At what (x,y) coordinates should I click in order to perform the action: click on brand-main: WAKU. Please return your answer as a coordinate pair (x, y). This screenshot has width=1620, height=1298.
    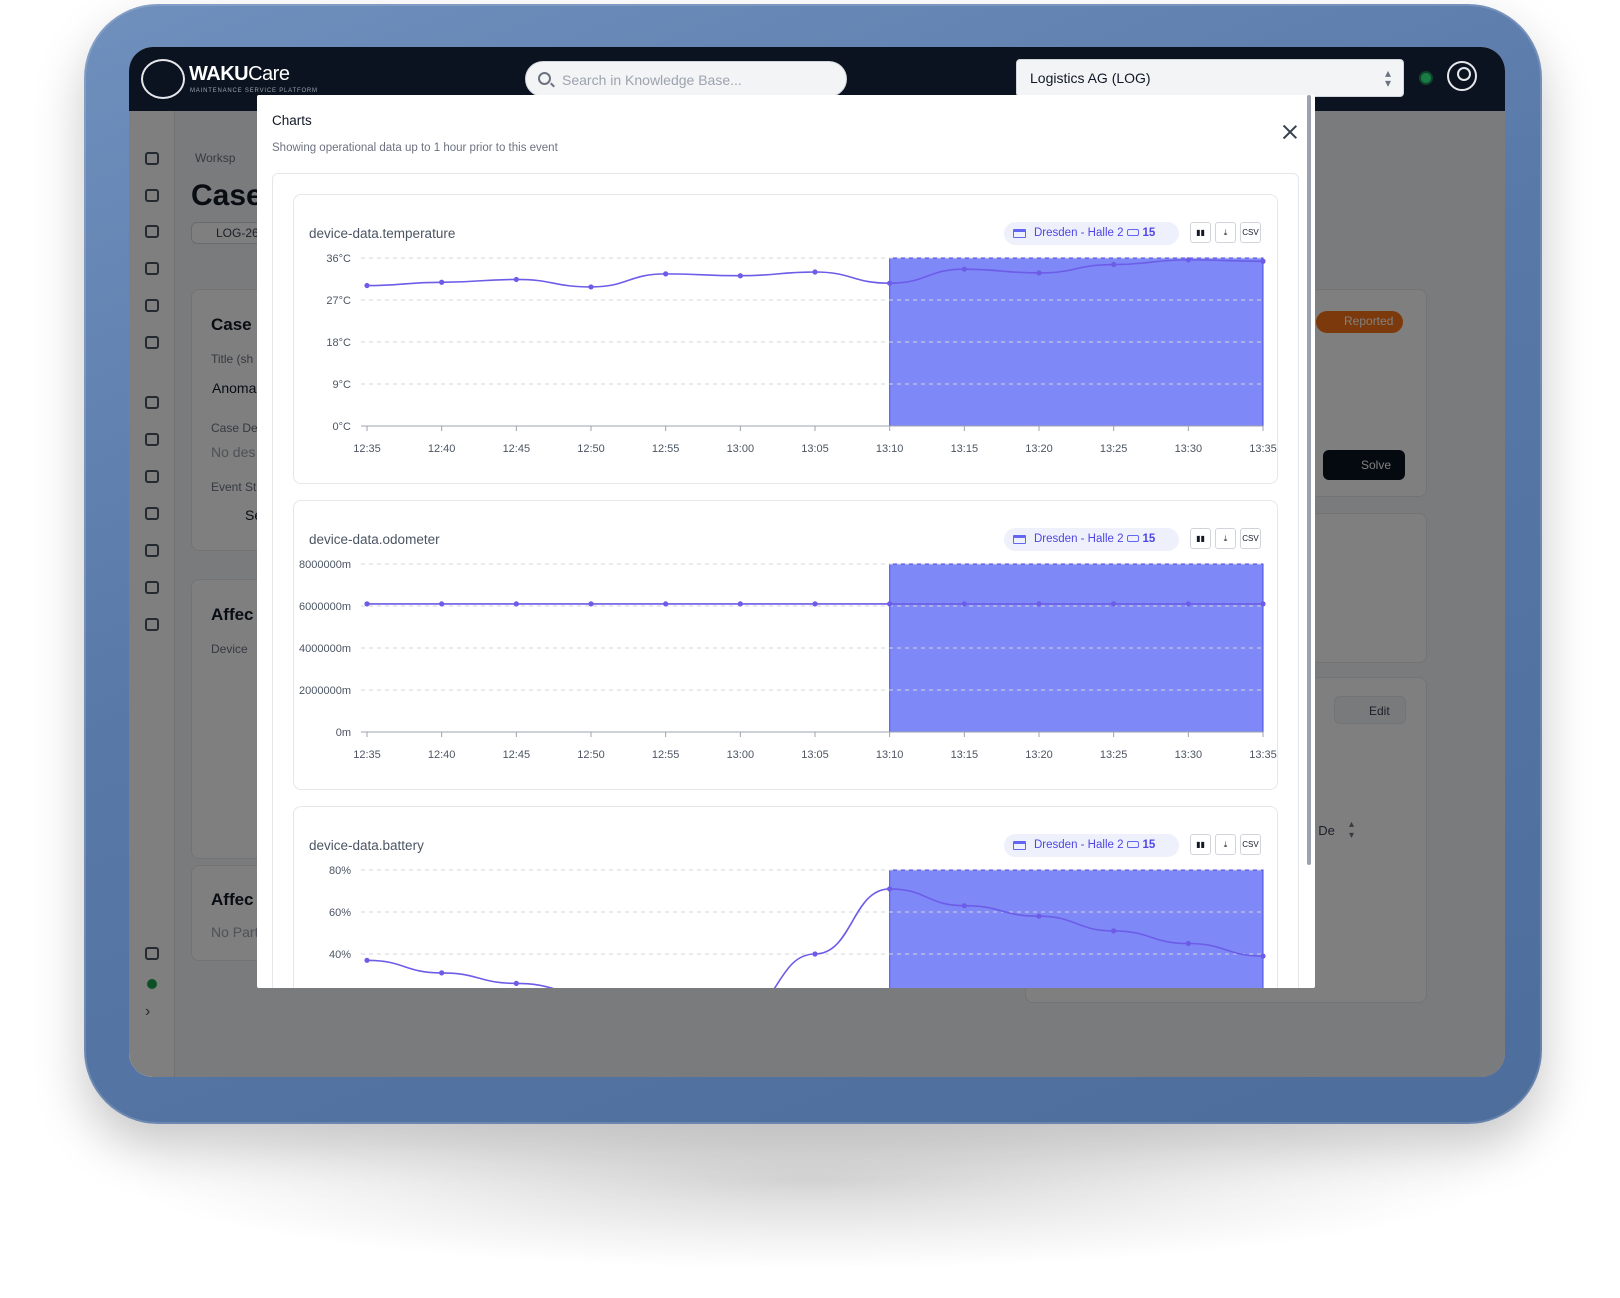
    Looking at the image, I should click on (219, 74).